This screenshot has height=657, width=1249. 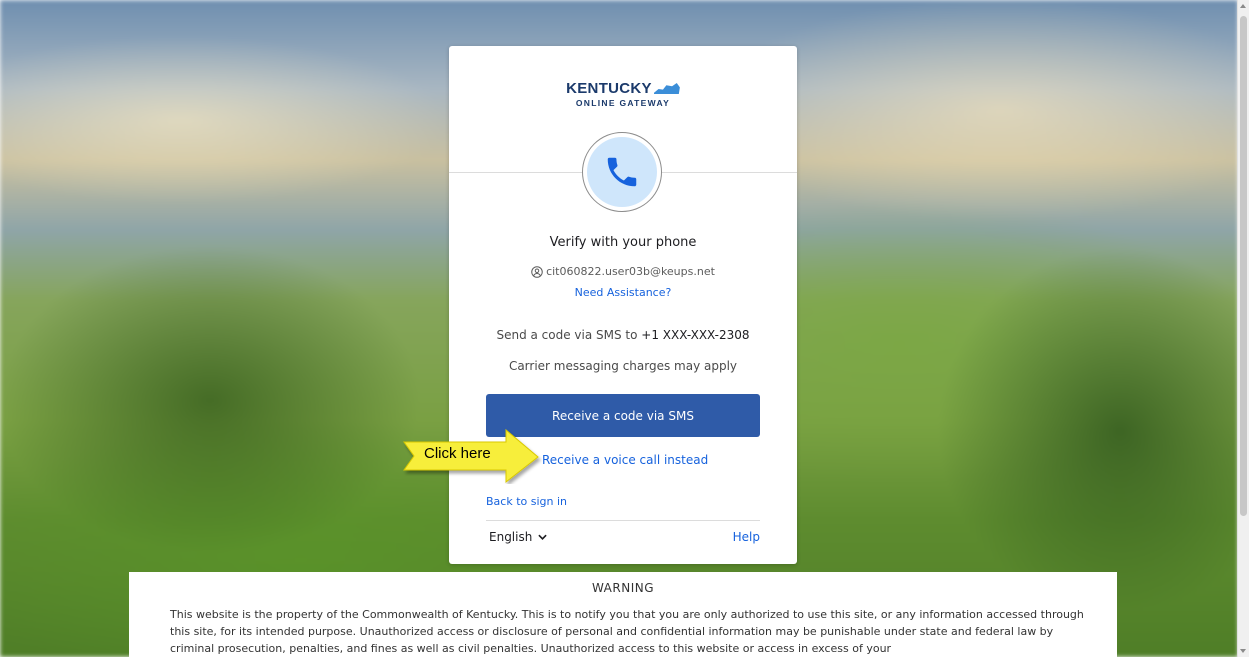 What do you see at coordinates (623, 588) in the screenshot?
I see `warning-title: WARNING` at bounding box center [623, 588].